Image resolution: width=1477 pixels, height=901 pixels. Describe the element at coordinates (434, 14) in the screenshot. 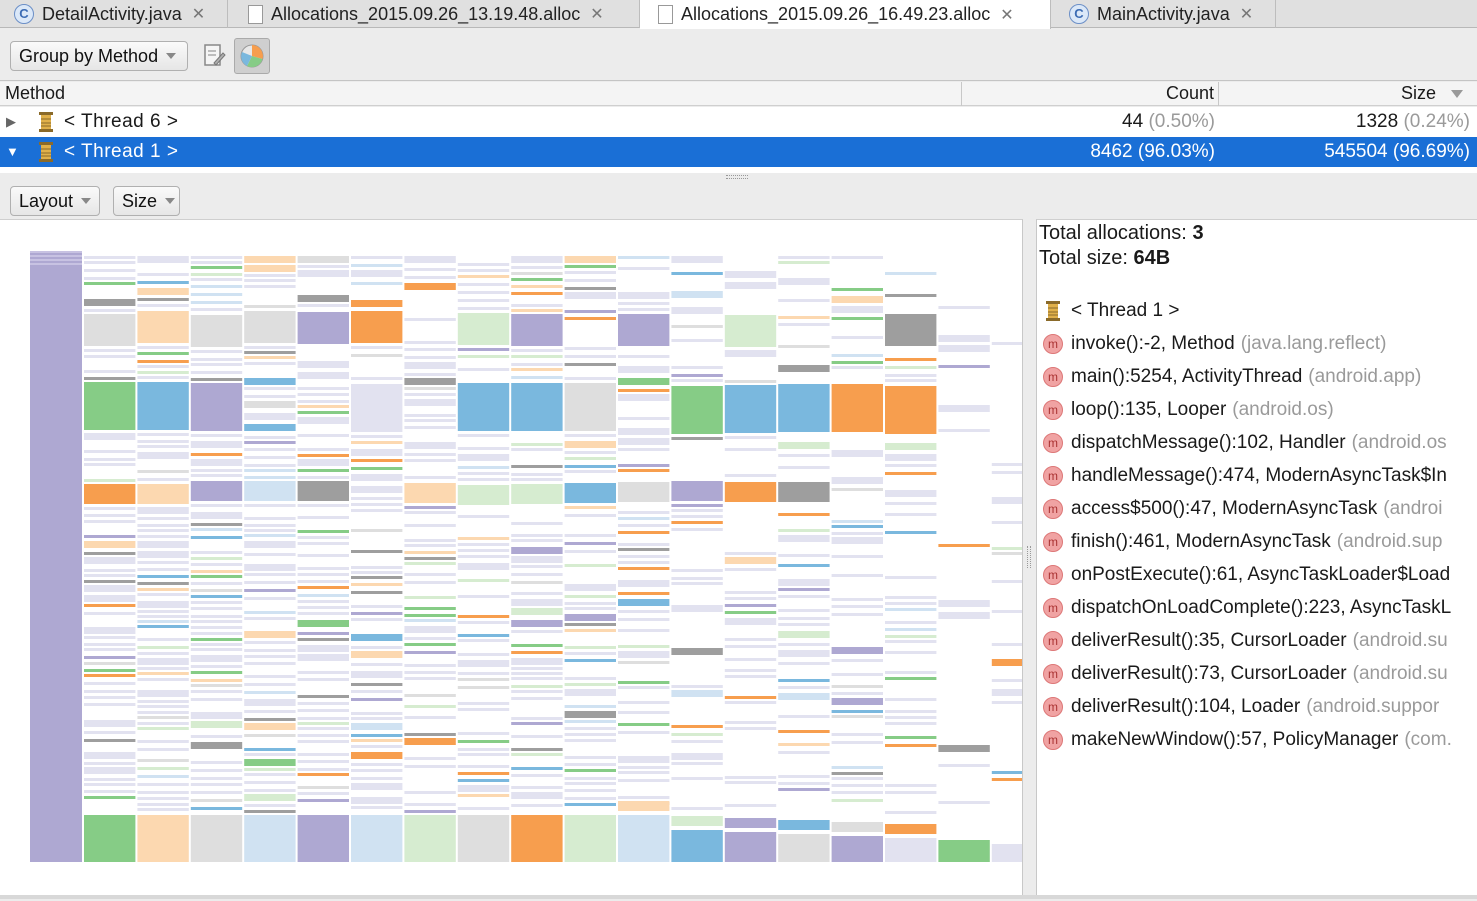

I see `tab-allocations-131948: Allocations_2015.09.26_13.19.48.alloc ✕` at that location.